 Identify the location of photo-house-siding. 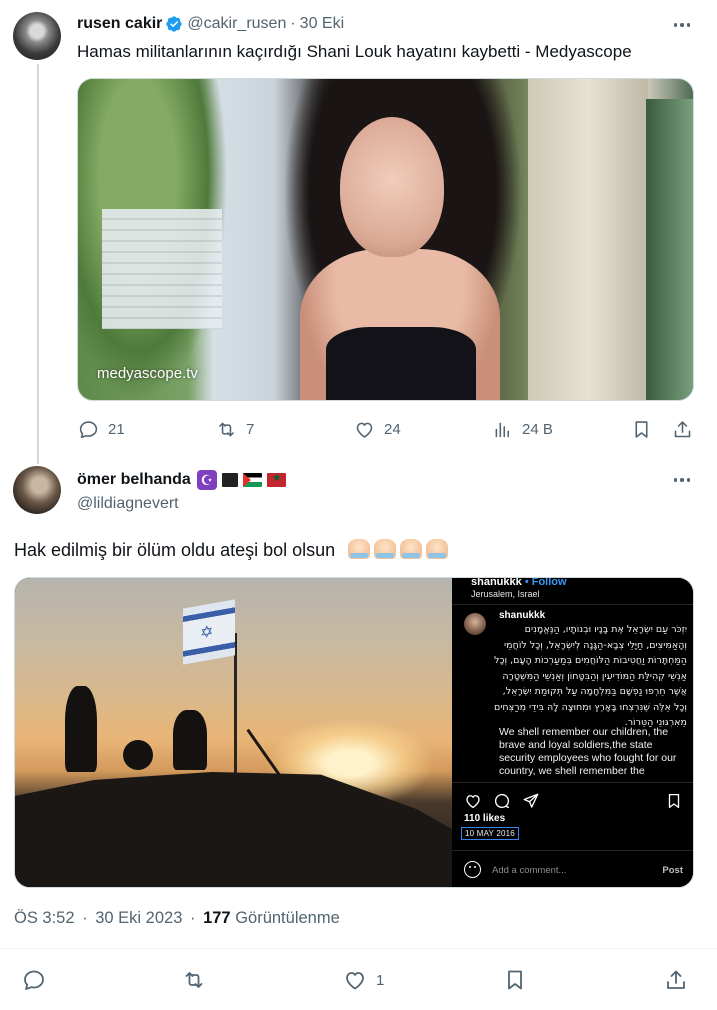
(162, 269).